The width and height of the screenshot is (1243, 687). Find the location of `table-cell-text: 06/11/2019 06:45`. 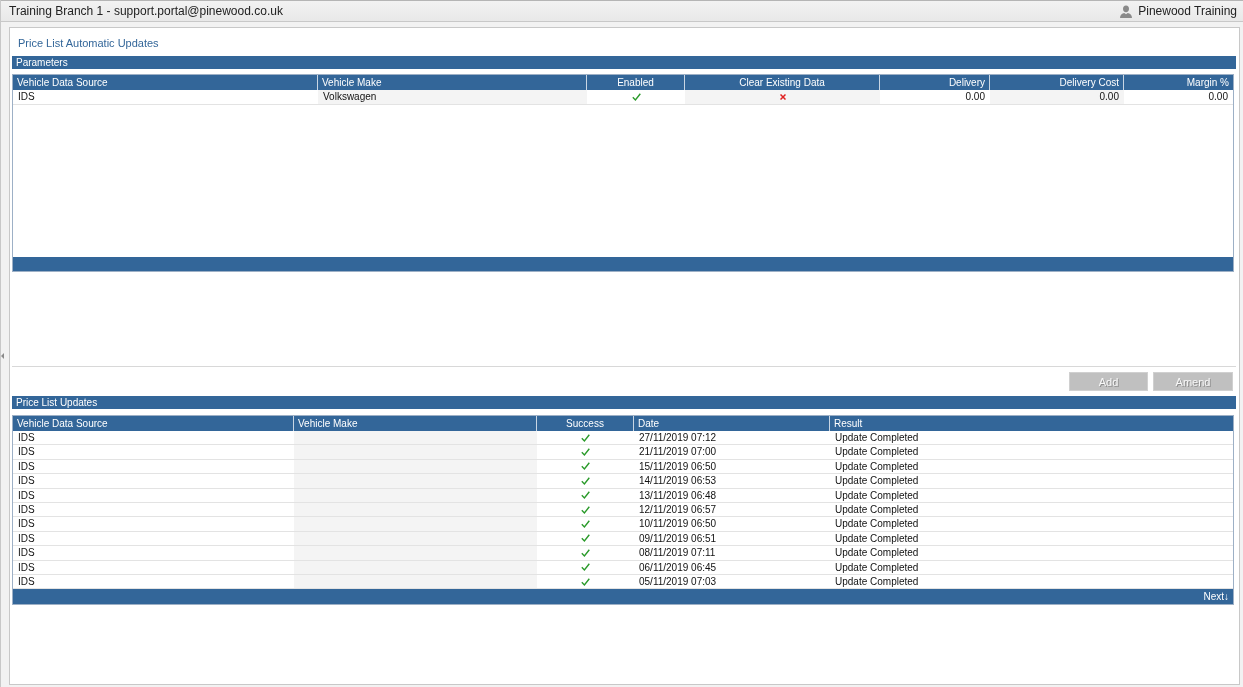

table-cell-text: 06/11/2019 06:45 is located at coordinates (678, 567).